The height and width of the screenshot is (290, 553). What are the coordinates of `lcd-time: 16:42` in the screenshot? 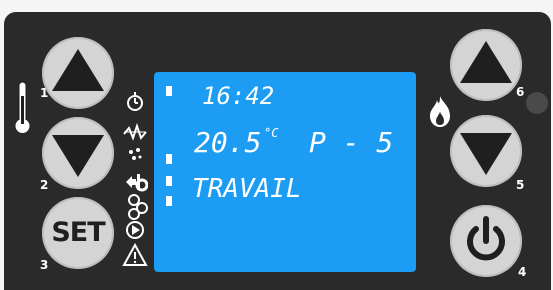 It's located at (238, 96).